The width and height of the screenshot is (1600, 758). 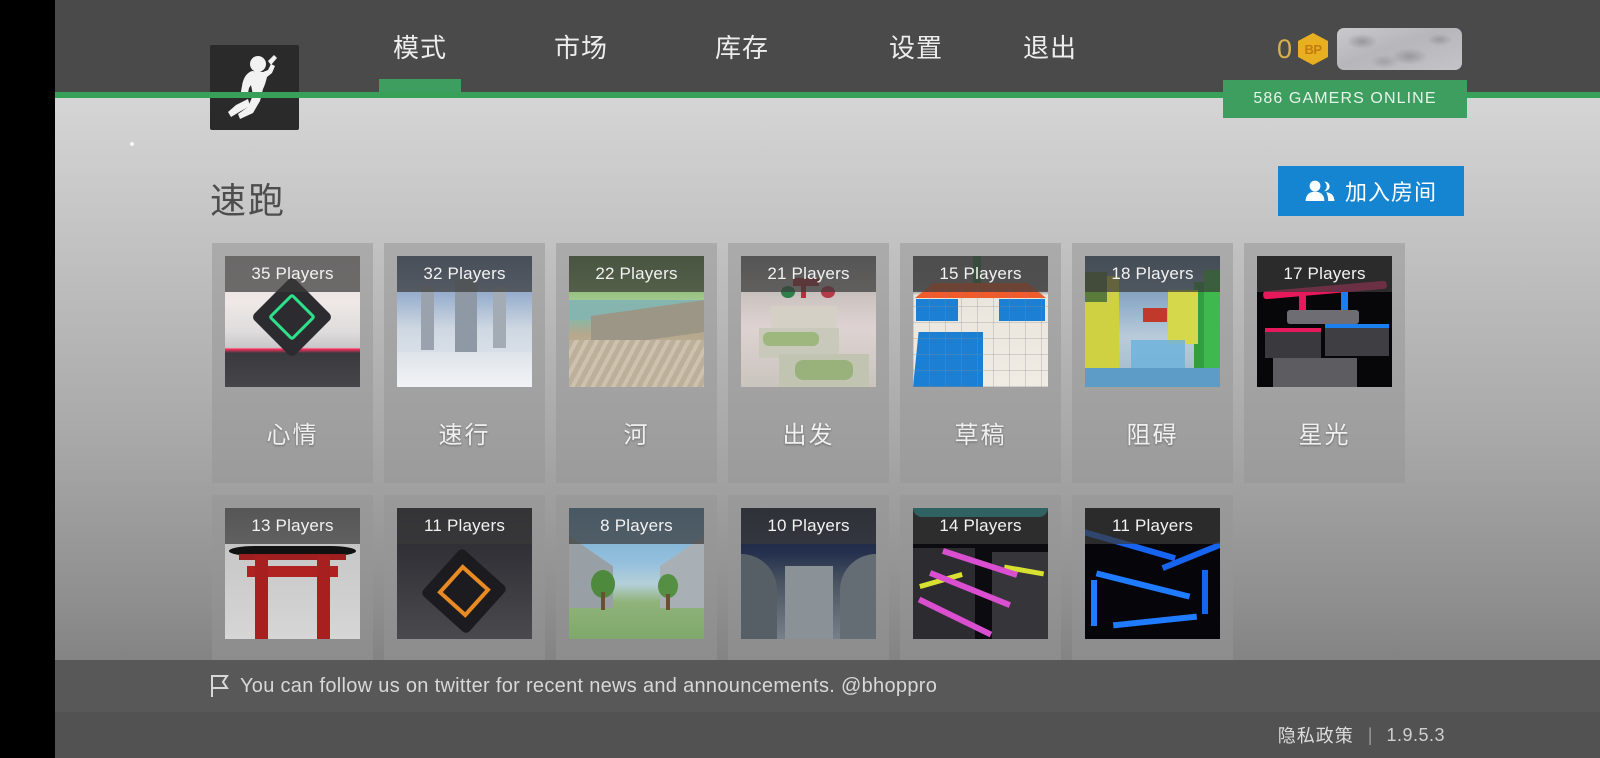 What do you see at coordinates (292, 321) in the screenshot?
I see `map-thumbnail: 35 Players` at bounding box center [292, 321].